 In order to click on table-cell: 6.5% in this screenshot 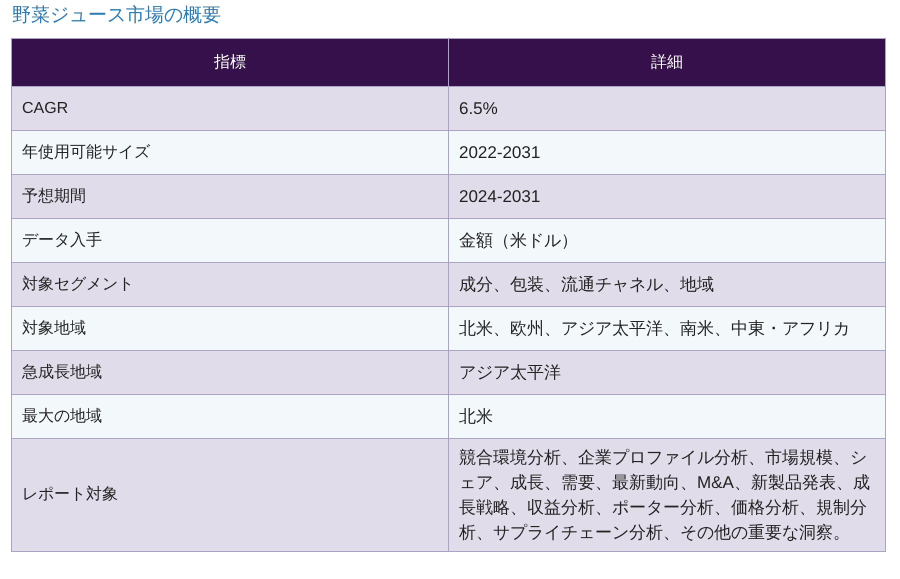, I will do `click(667, 108)`.